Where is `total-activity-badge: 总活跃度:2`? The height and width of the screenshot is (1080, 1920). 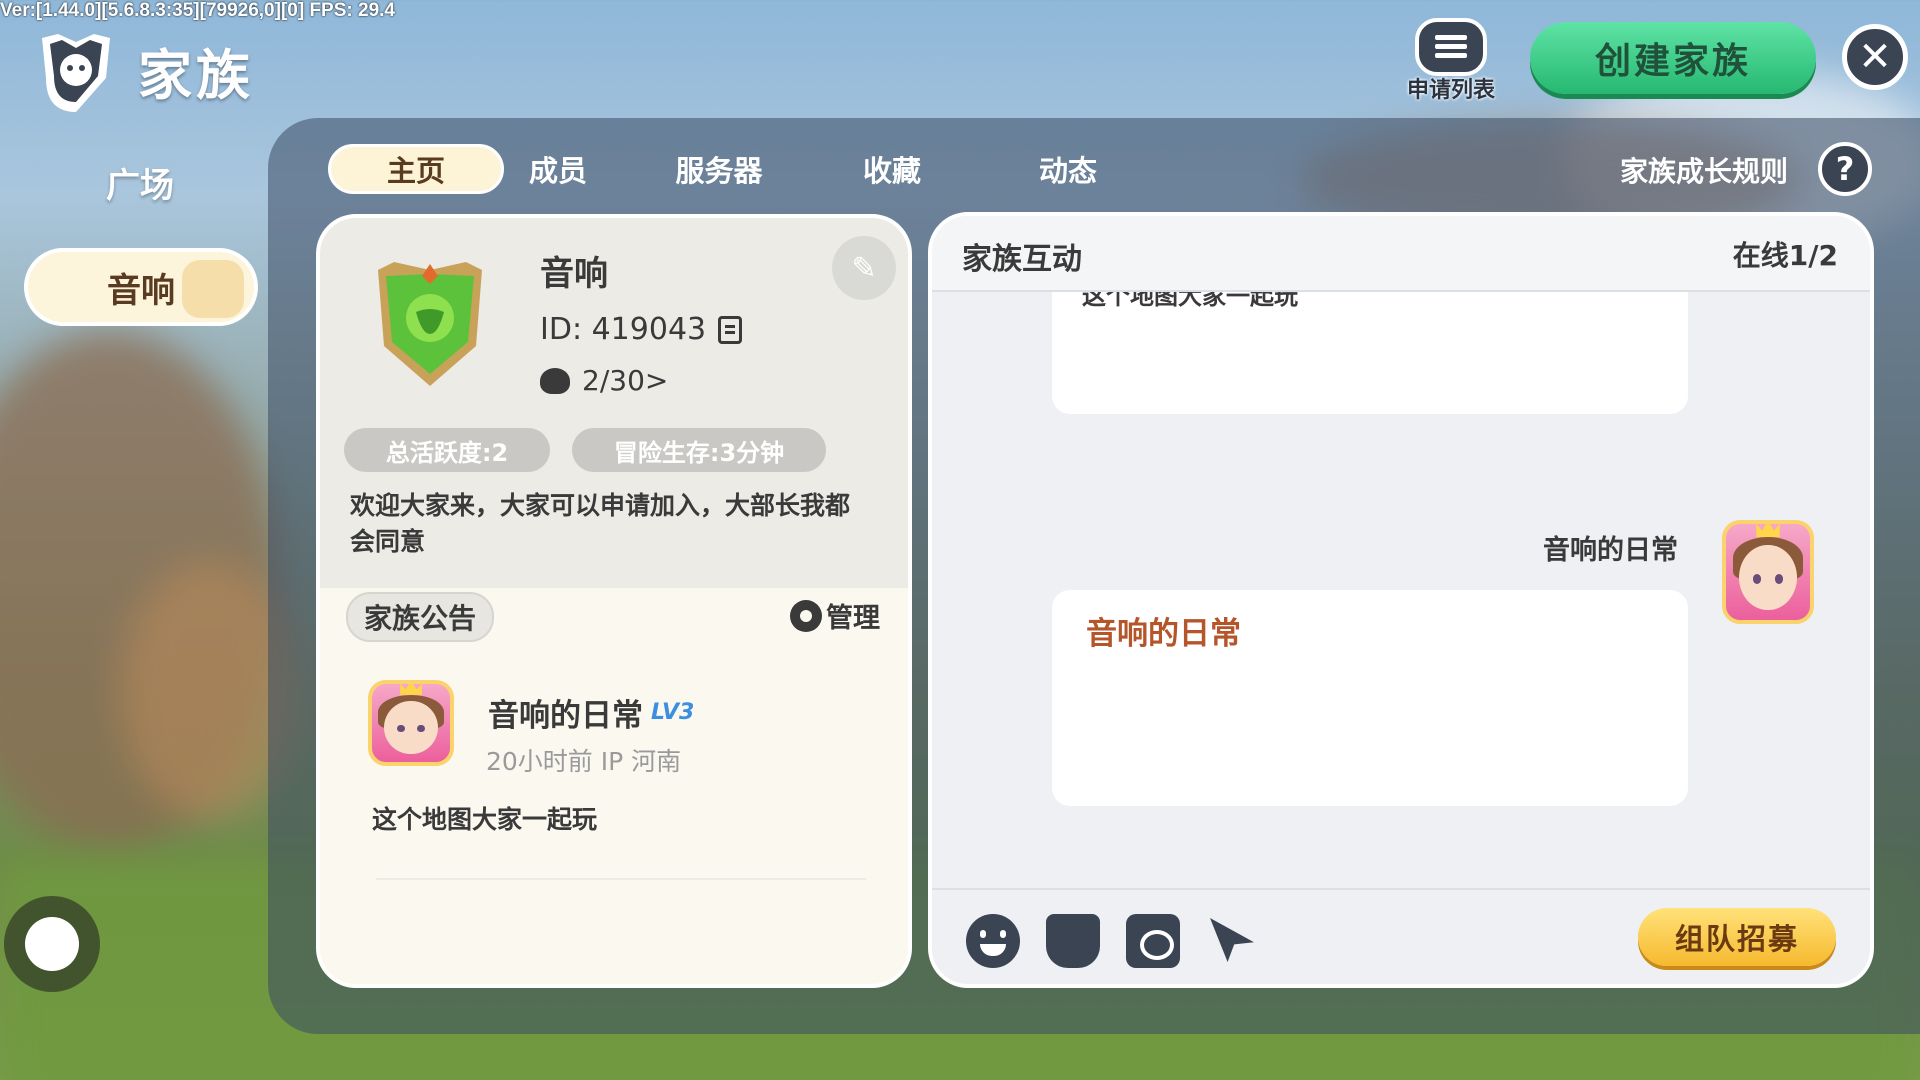
total-activity-badge: 总活跃度:2 is located at coordinates (447, 450).